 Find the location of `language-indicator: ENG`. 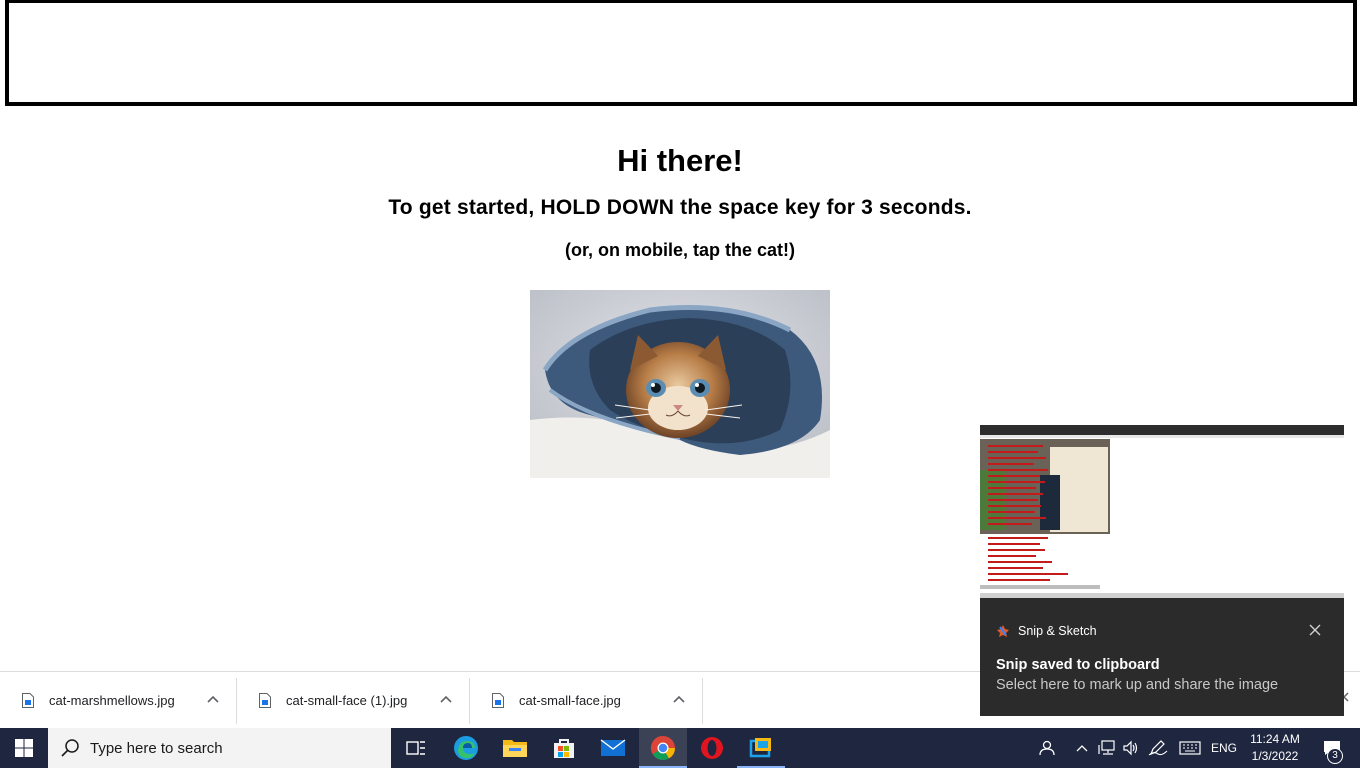

language-indicator: ENG is located at coordinates (1223, 748).